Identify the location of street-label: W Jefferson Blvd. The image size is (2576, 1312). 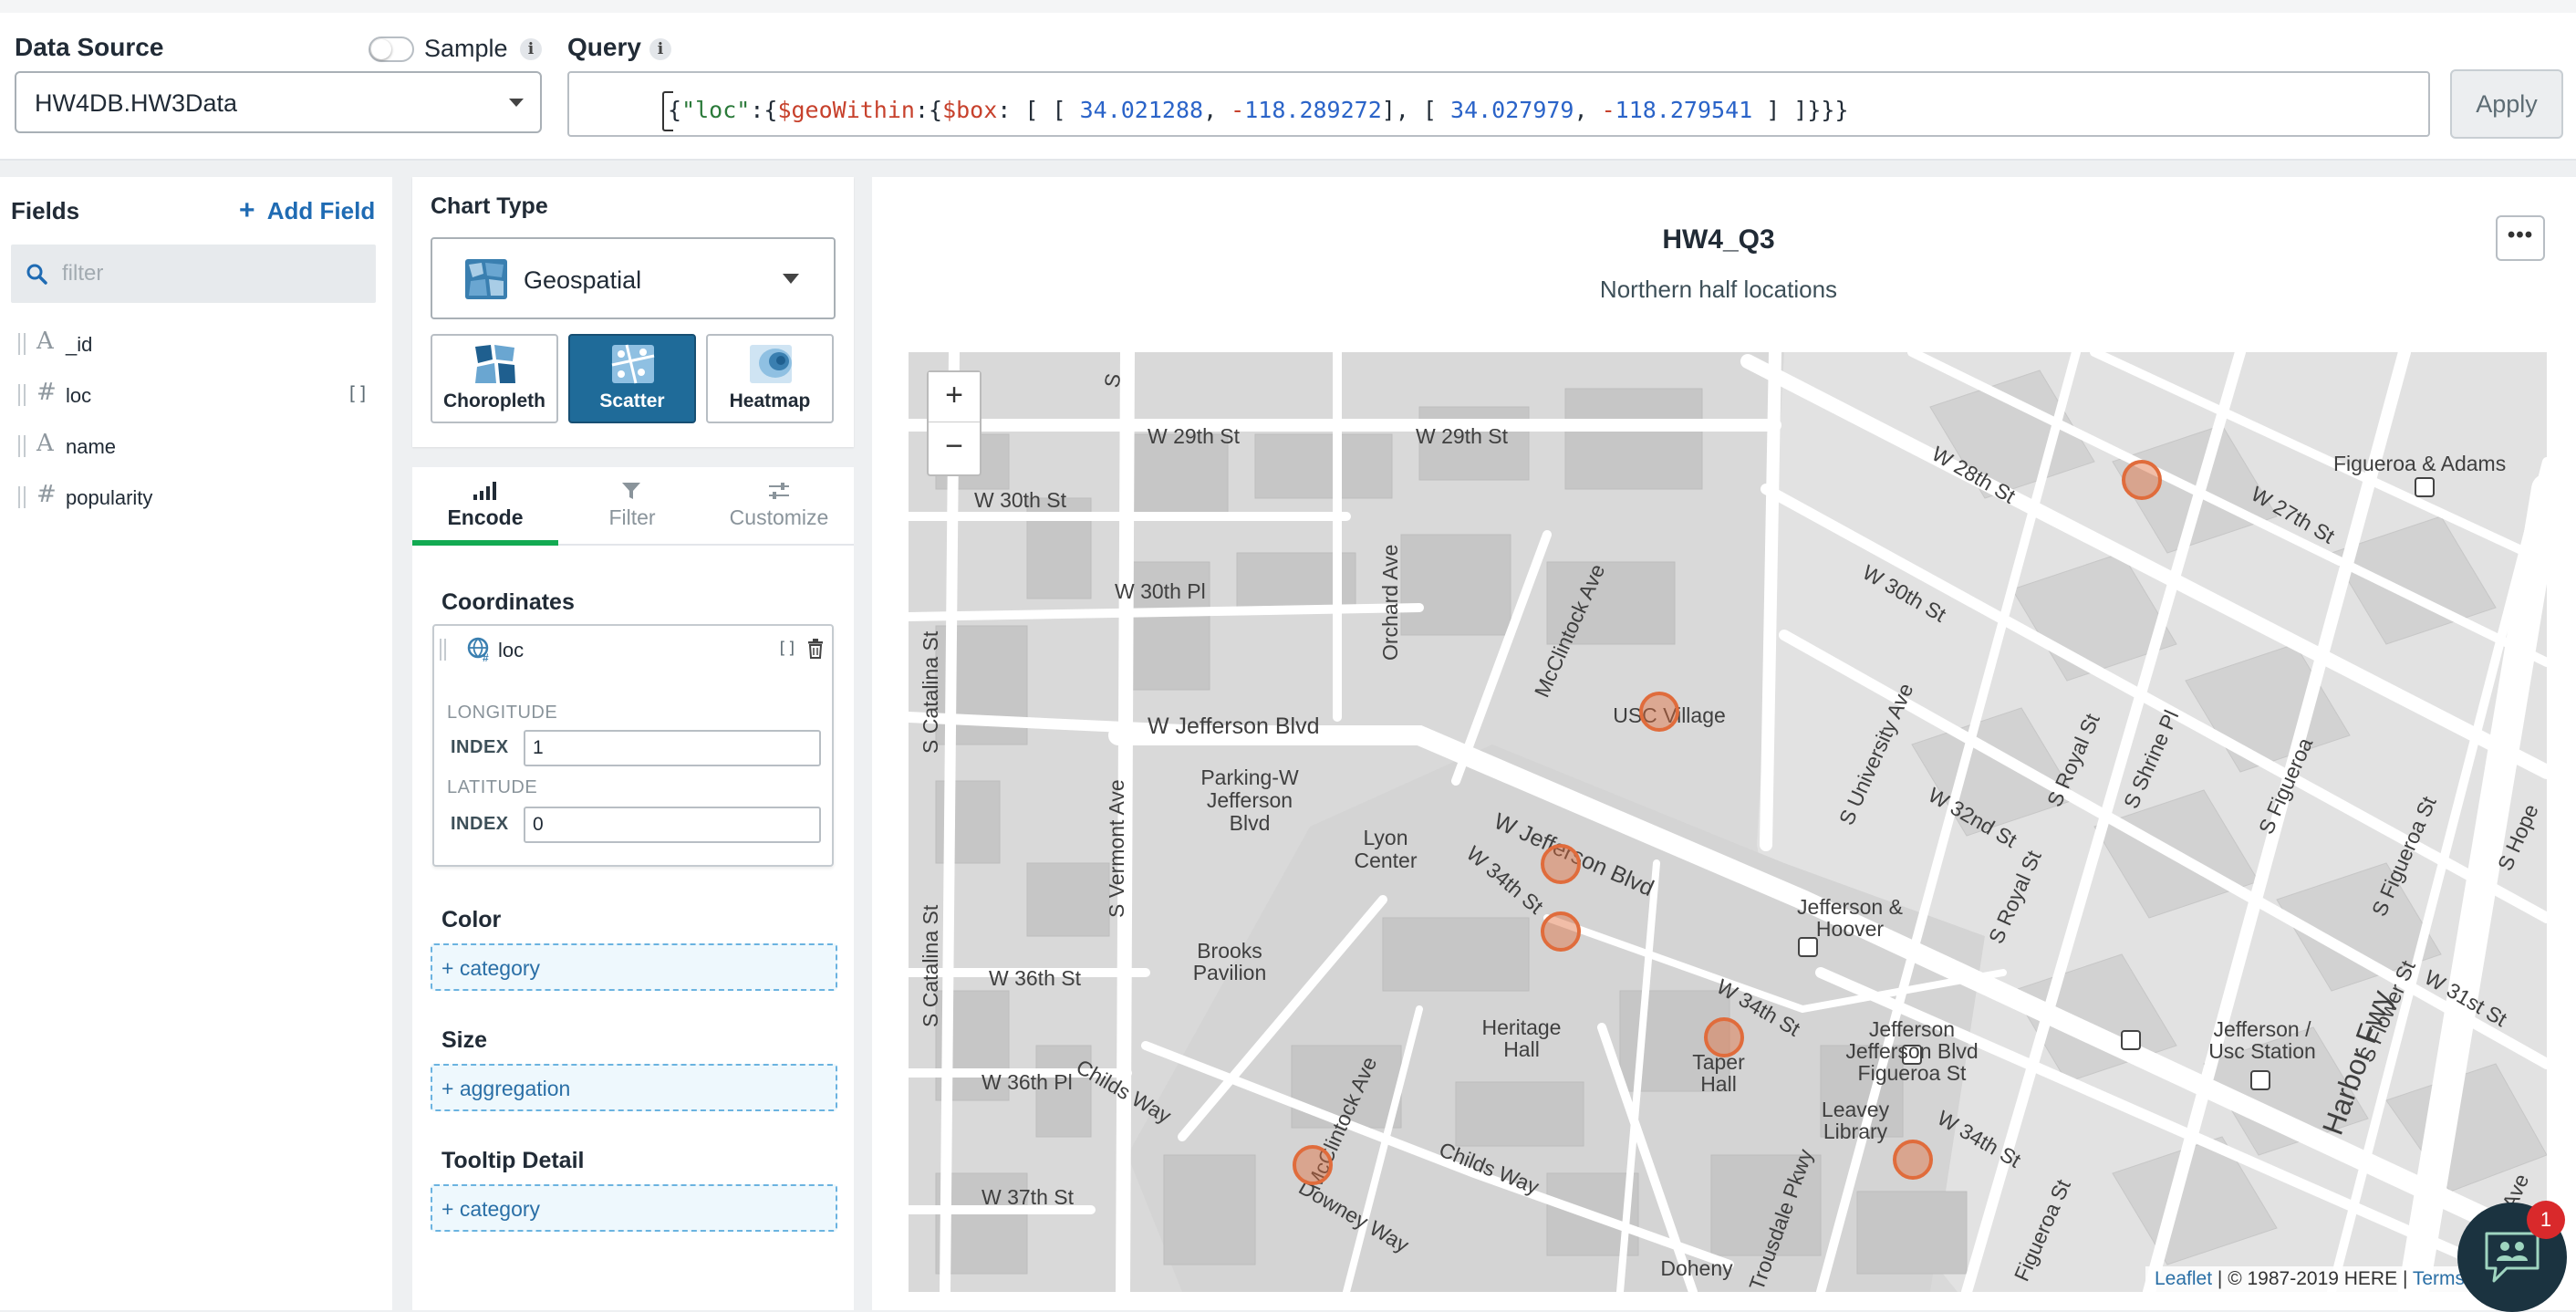
(1234, 726).